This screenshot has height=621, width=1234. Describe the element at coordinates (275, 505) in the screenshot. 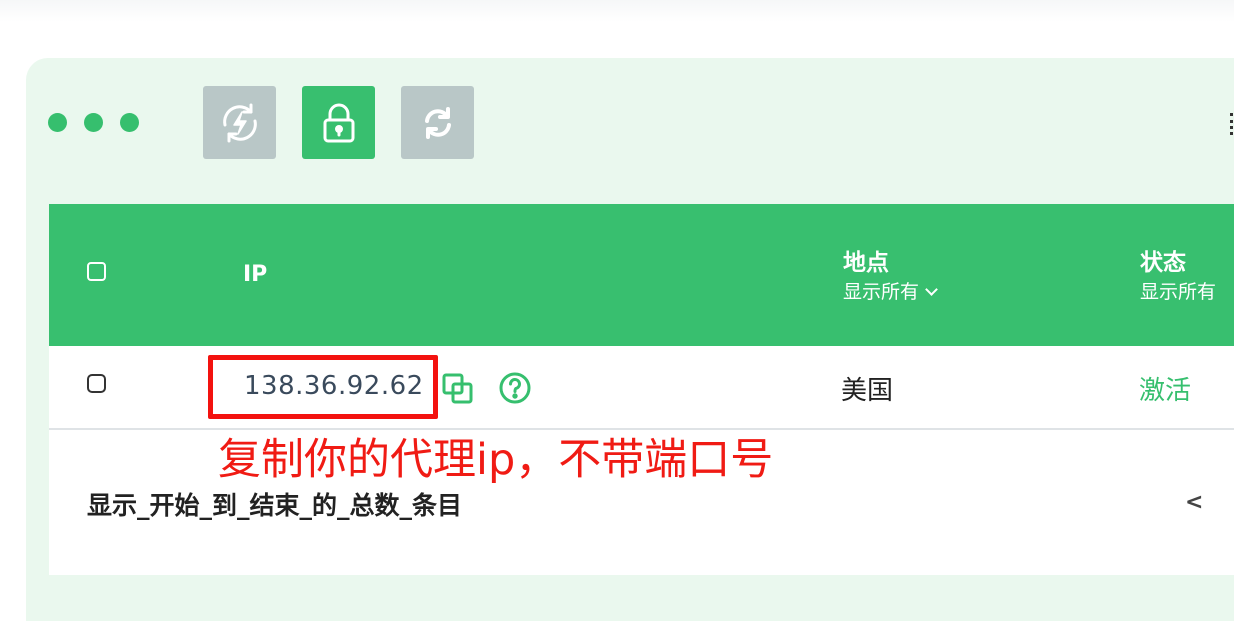

I see `table-info: 显示_开始_到_结束_的_总数_条目` at that location.